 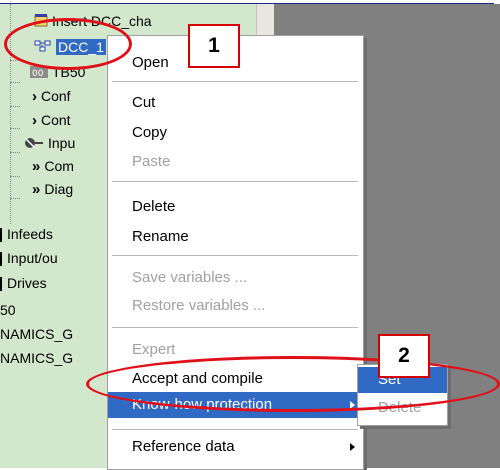 I want to click on tree-item-drives: Drives, so click(x=23, y=283).